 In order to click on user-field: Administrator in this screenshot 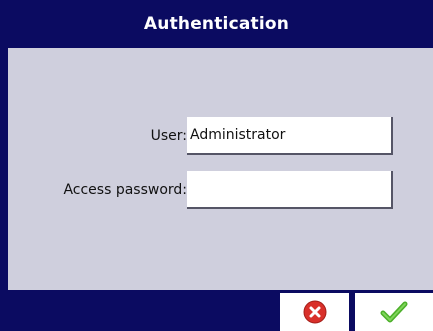, I will do `click(290, 136)`.